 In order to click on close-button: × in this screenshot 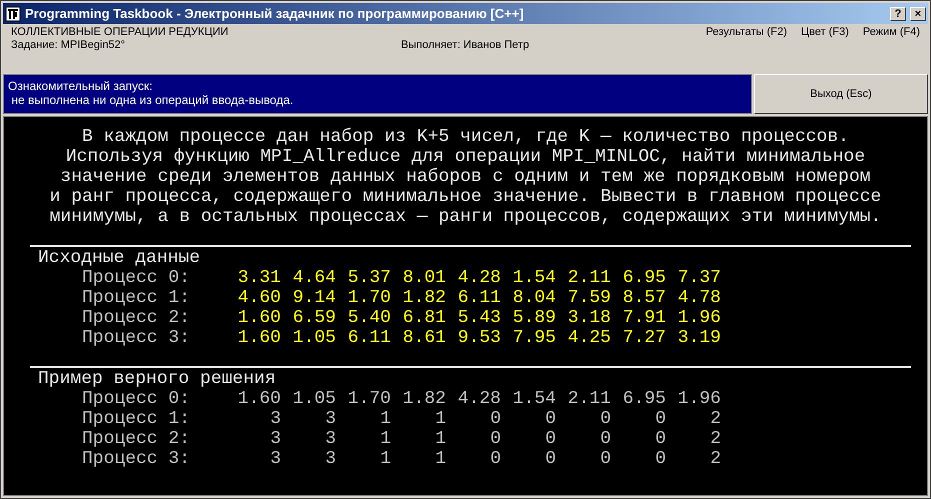, I will do `click(918, 13)`.